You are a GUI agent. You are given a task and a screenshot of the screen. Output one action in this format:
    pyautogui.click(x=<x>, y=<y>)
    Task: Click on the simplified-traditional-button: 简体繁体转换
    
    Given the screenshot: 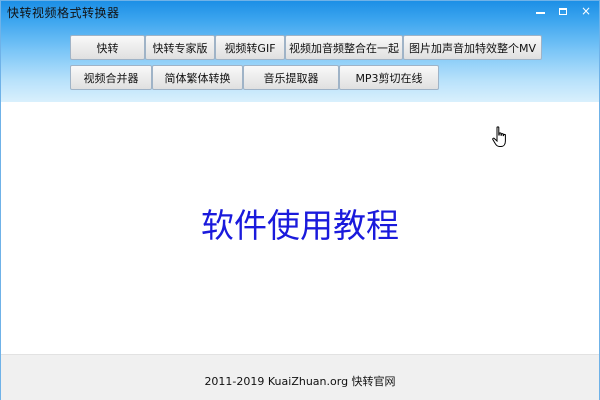 What is the action you would take?
    pyautogui.click(x=197, y=77)
    